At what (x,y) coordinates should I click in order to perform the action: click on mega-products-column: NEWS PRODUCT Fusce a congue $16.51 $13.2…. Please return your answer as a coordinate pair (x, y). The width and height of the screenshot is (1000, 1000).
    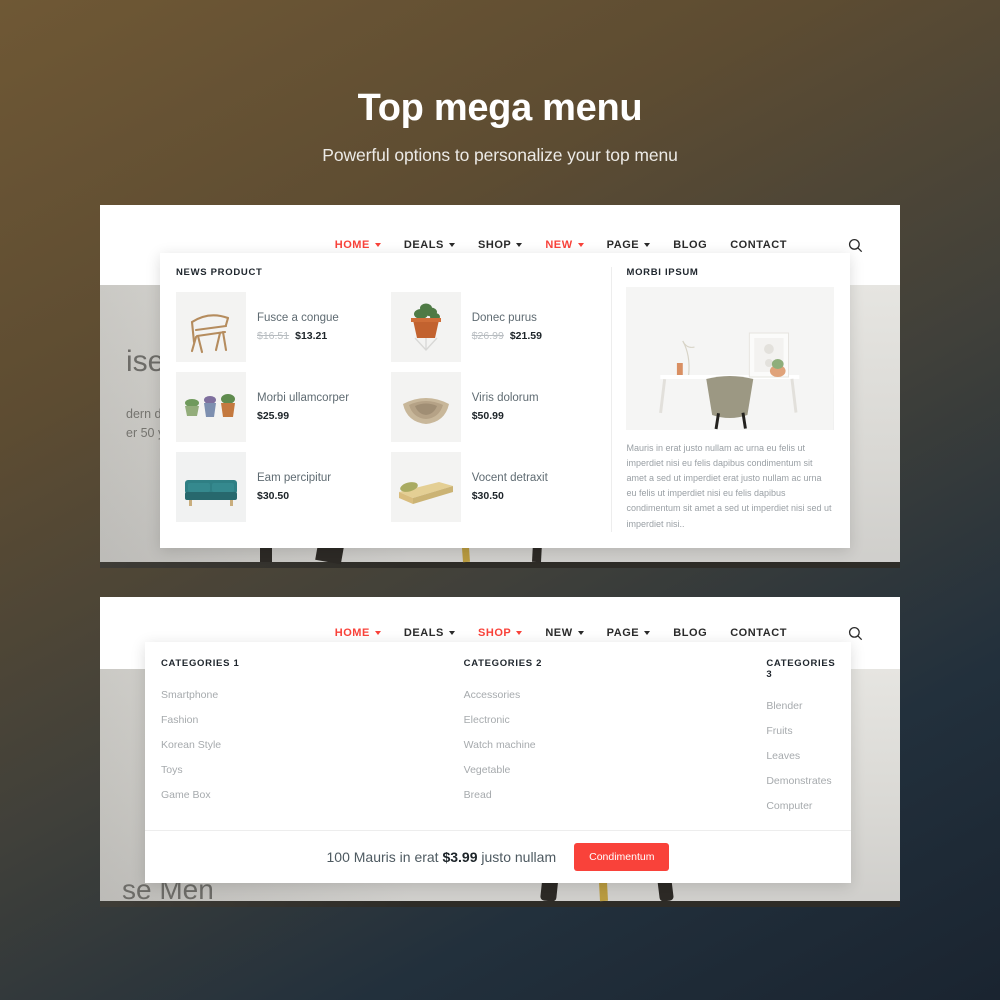
    Looking at the image, I should click on (393, 399).